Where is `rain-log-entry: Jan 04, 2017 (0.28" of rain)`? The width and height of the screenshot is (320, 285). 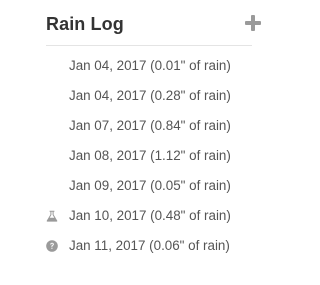 rain-log-entry: Jan 04, 2017 (0.28" of rain) is located at coordinates (149, 99).